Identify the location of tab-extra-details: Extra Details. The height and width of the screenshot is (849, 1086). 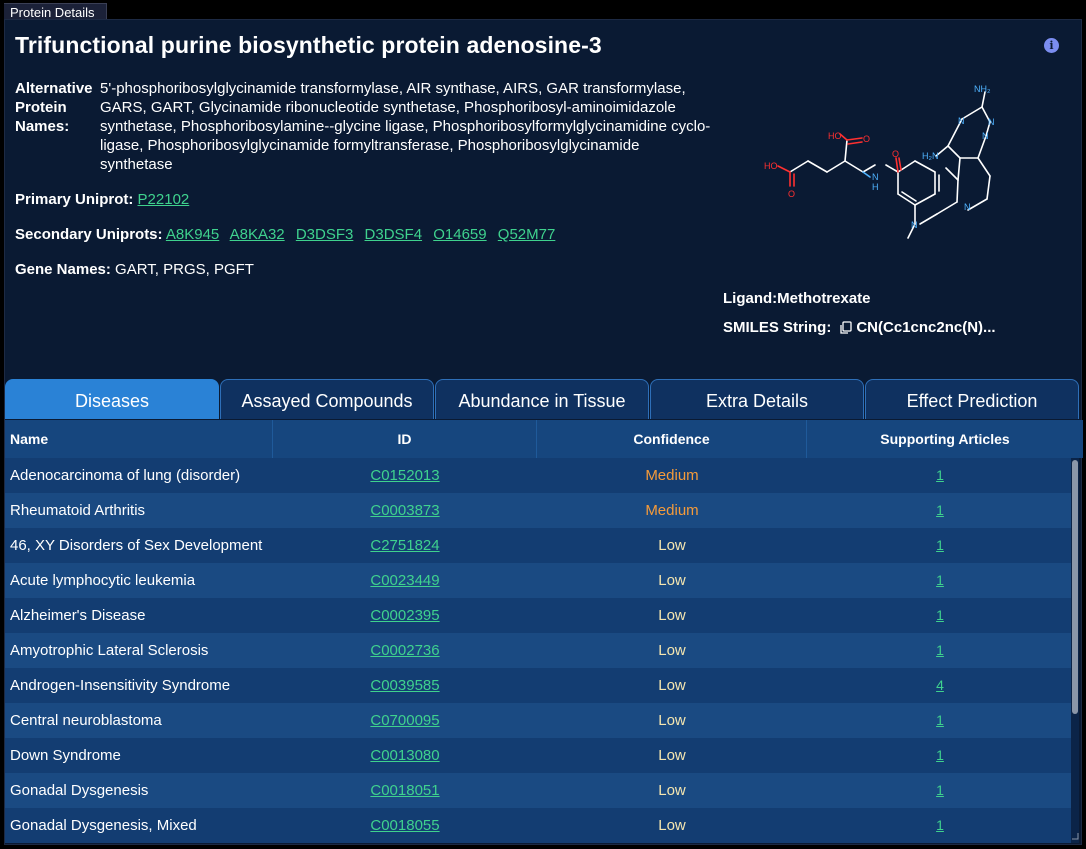
(757, 399).